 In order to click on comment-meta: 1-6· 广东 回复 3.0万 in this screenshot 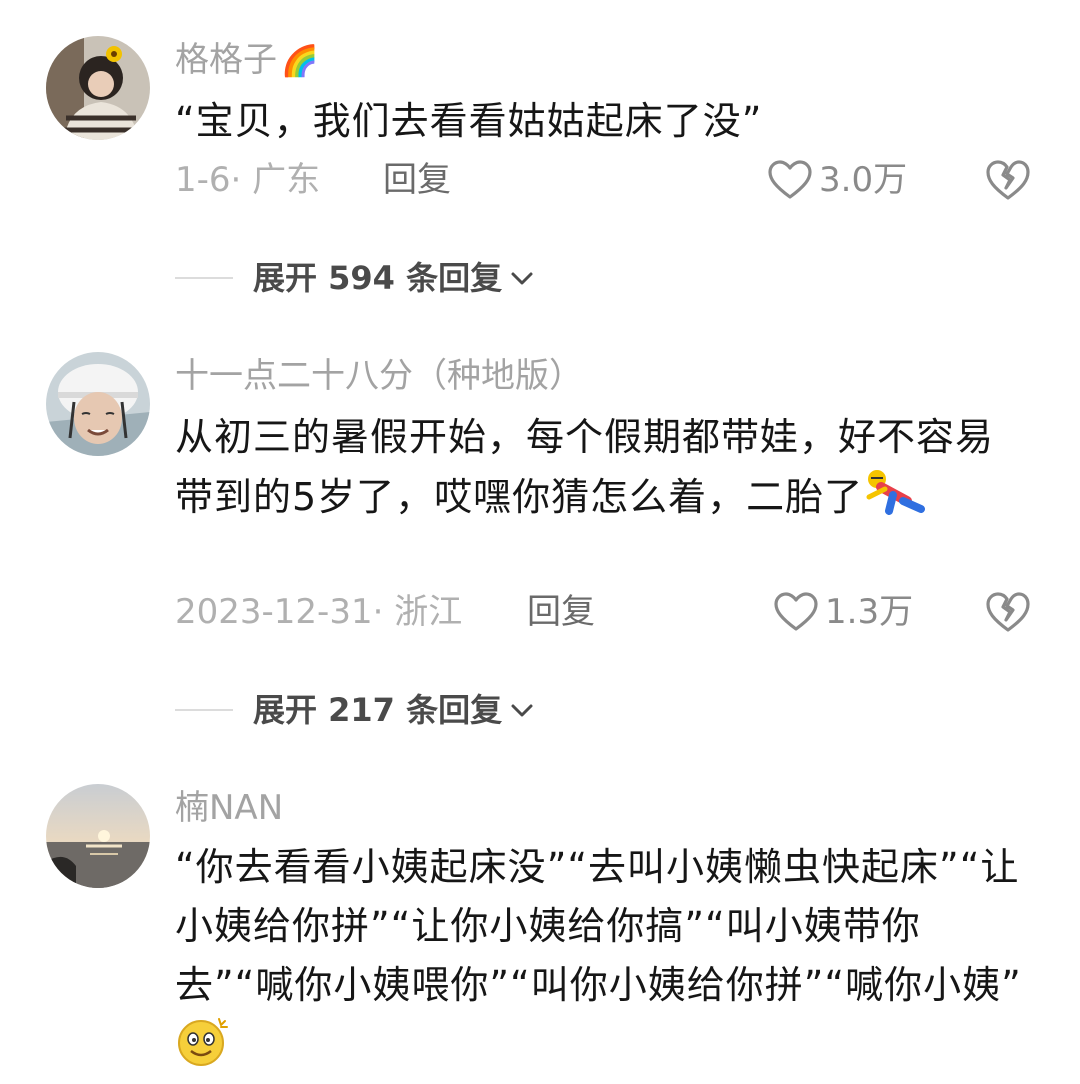, I will do `click(605, 180)`.